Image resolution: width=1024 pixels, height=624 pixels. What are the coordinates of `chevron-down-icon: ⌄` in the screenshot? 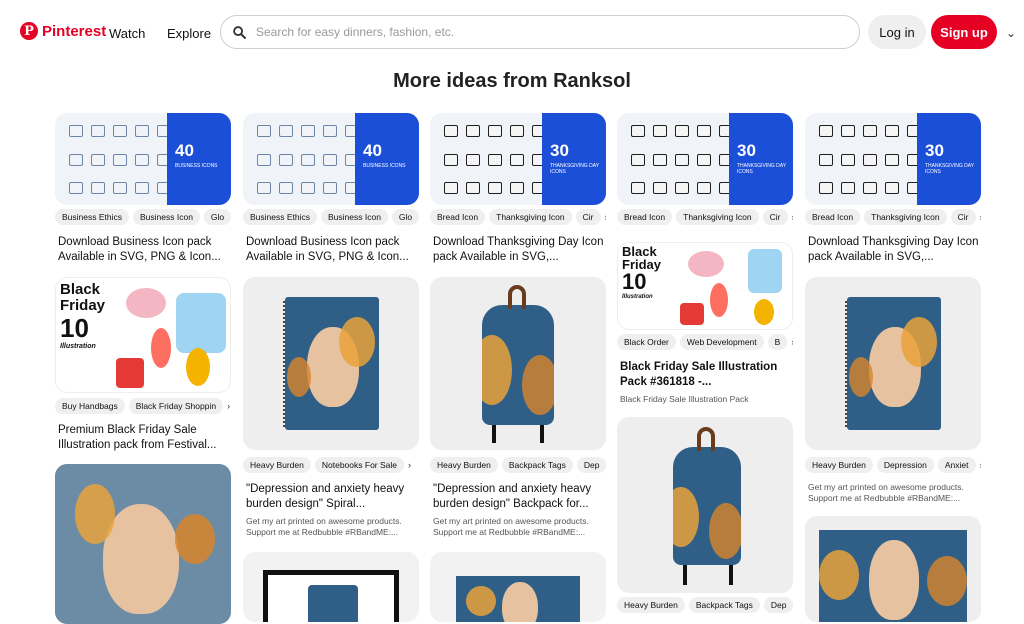 It's located at (1011, 33).